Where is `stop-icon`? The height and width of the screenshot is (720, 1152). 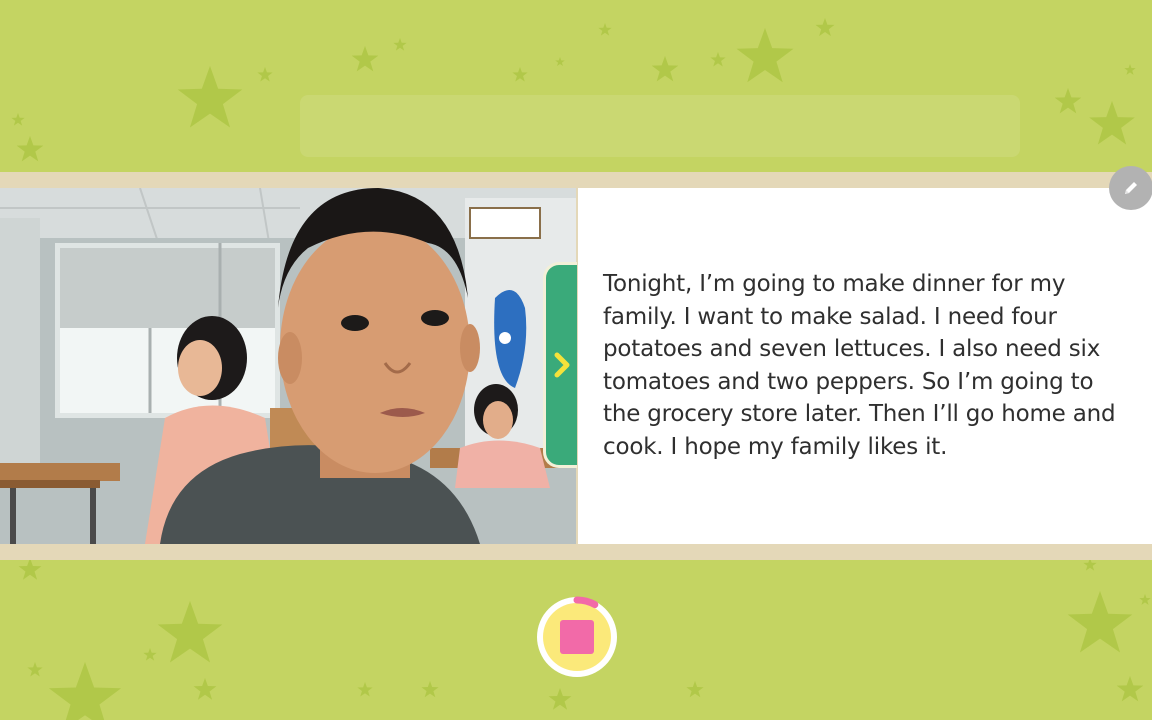 stop-icon is located at coordinates (577, 637).